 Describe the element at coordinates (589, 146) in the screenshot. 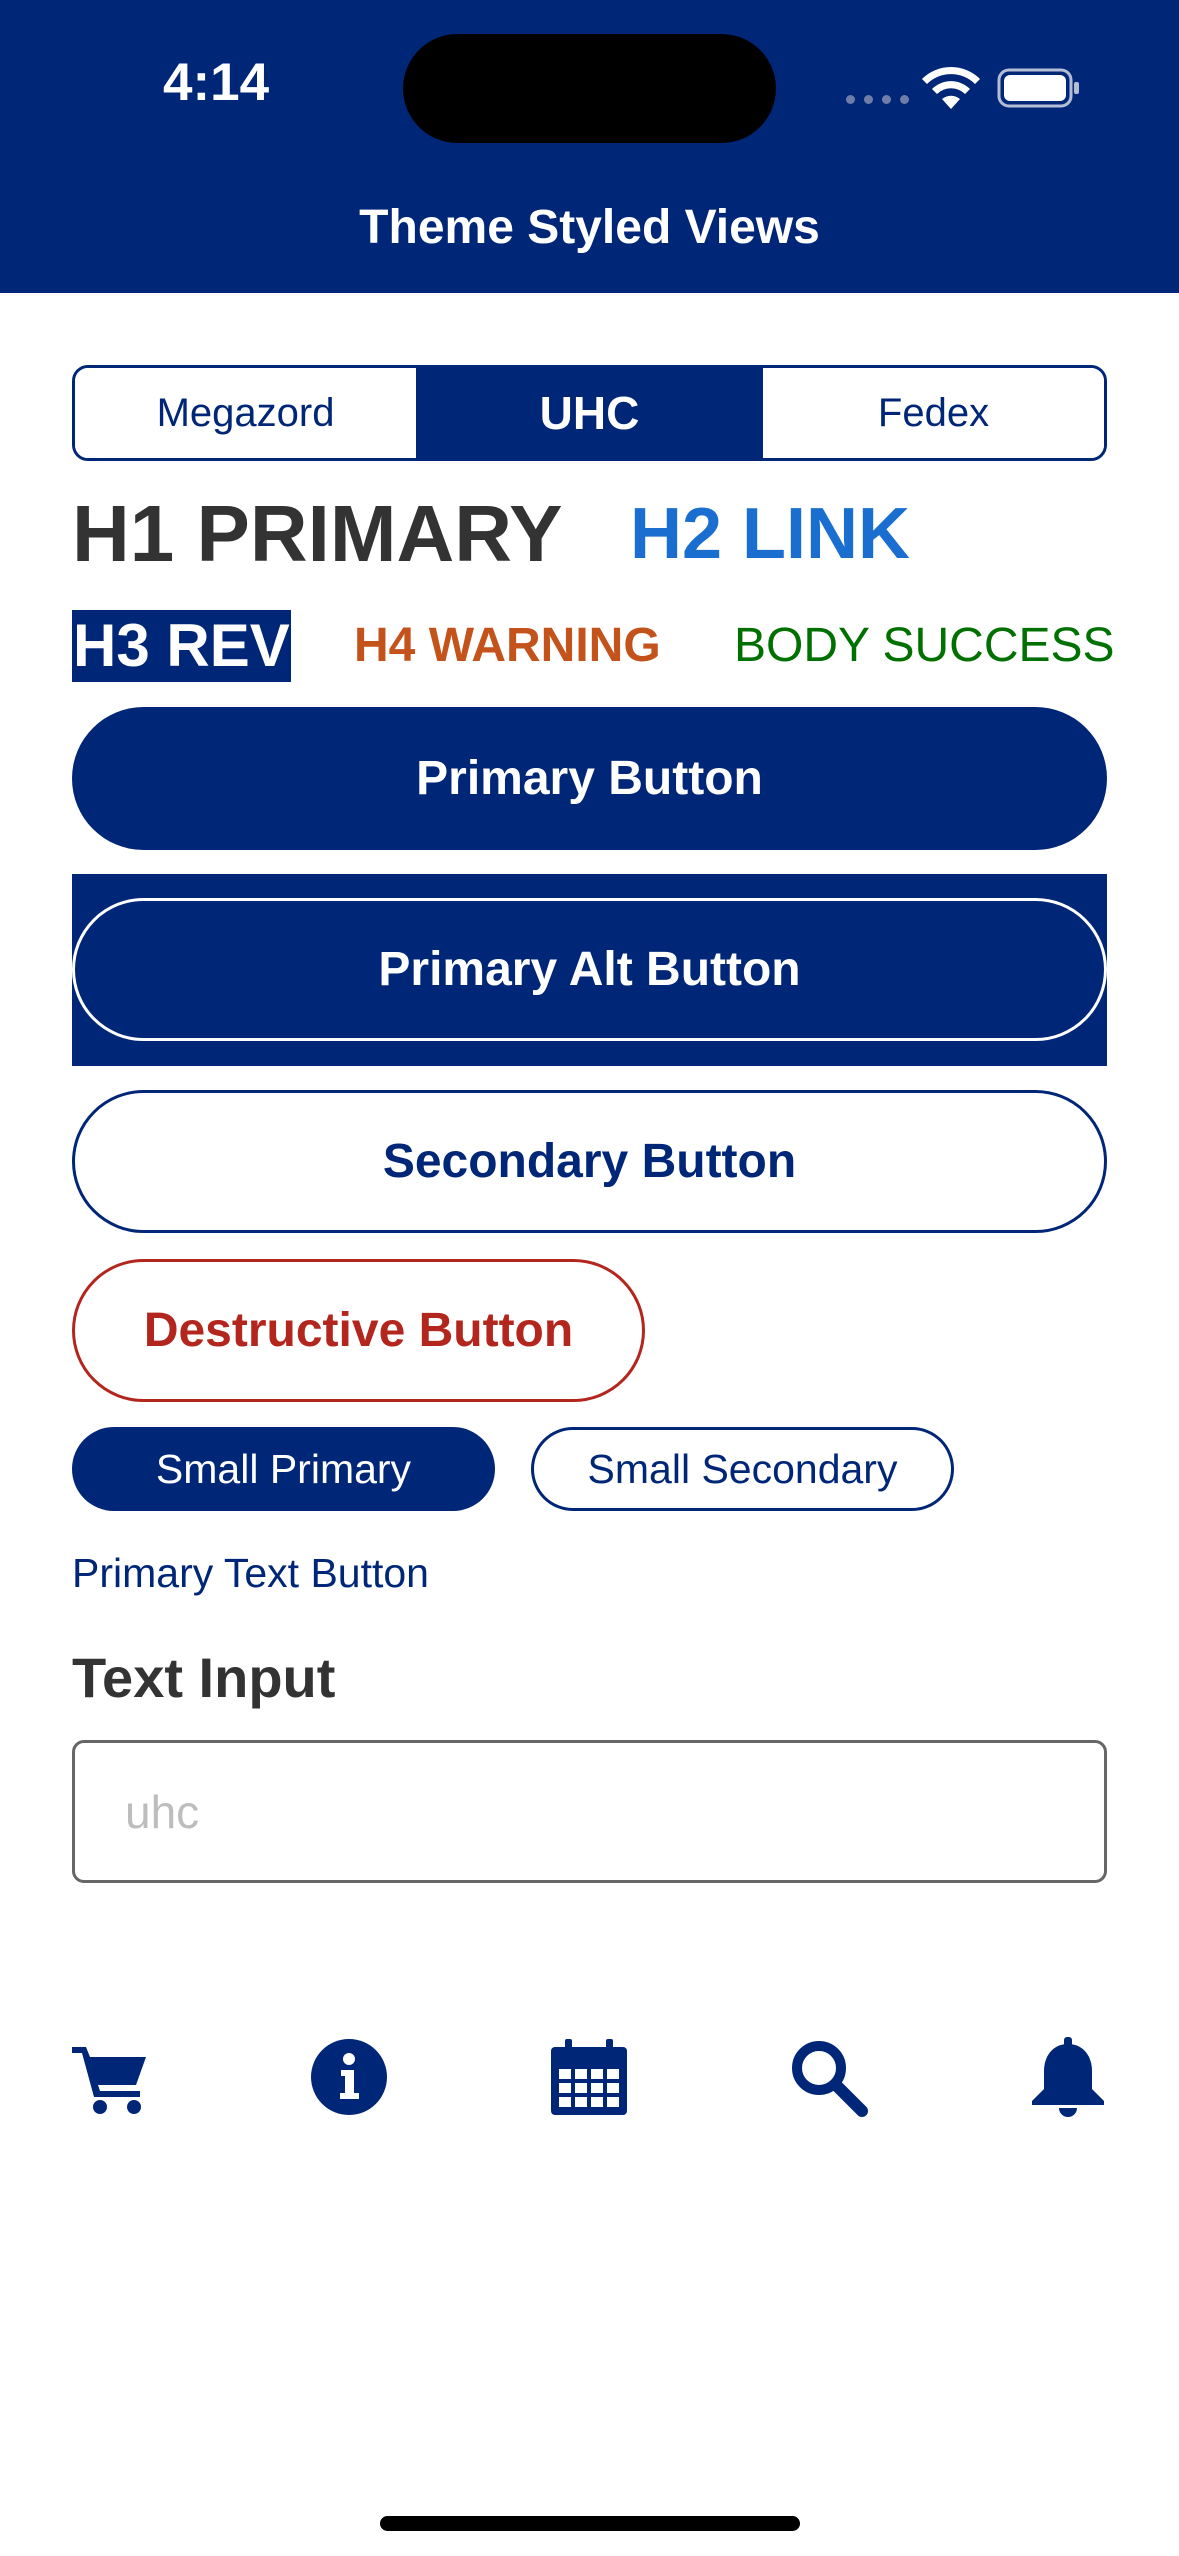

I see `nav-header: 4:14 Theme Styled Views` at that location.